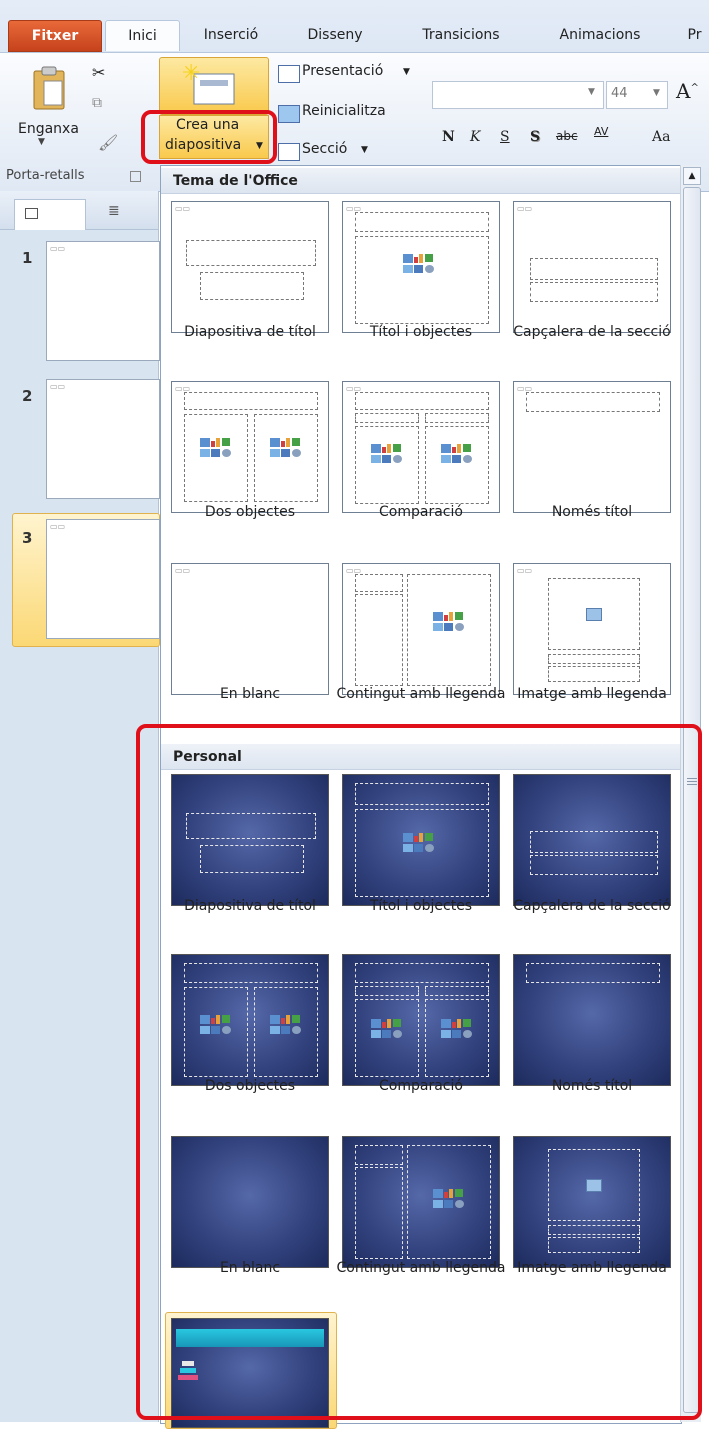 This screenshot has height=1429, width=709. Describe the element at coordinates (518, 95) in the screenshot. I see `font-name-combo` at that location.